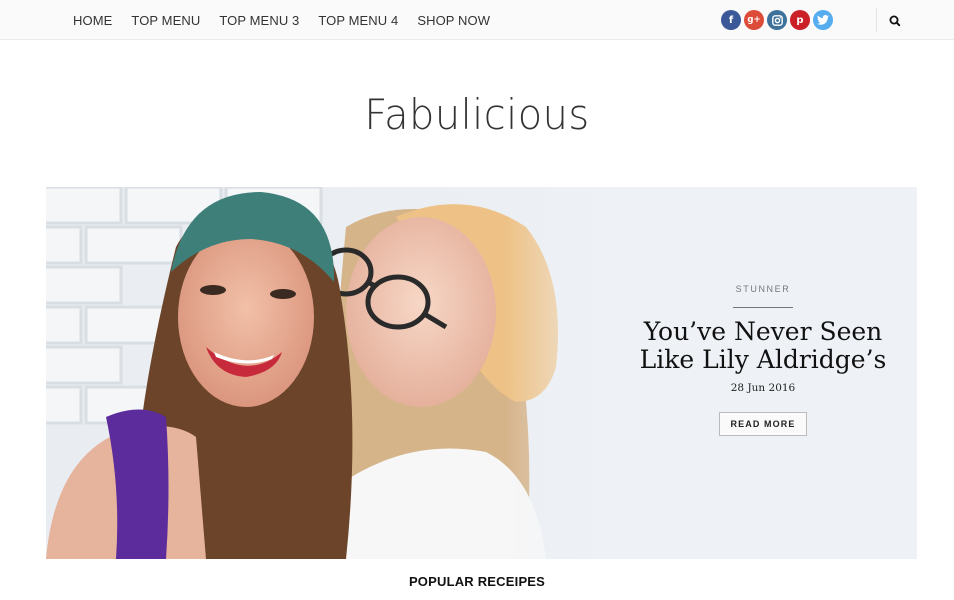 The width and height of the screenshot is (954, 600). I want to click on nav-shop-now: SHOP NOW, so click(453, 20).